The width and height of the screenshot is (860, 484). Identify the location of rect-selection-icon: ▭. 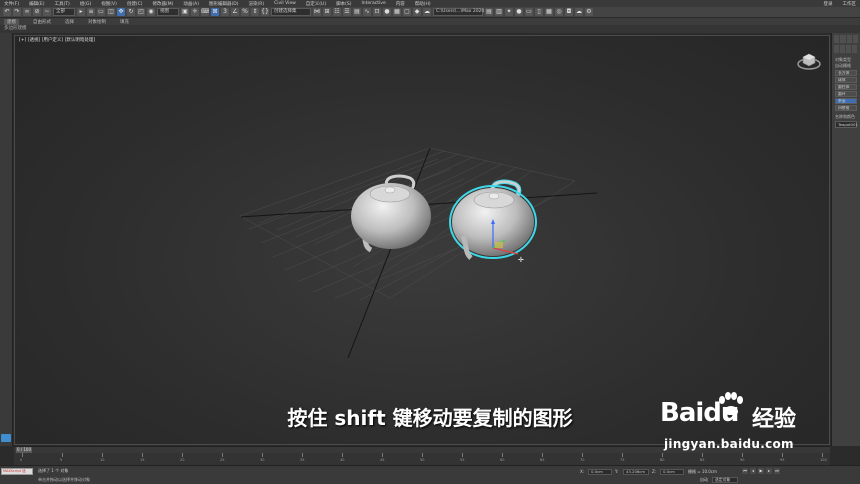
(101, 12).